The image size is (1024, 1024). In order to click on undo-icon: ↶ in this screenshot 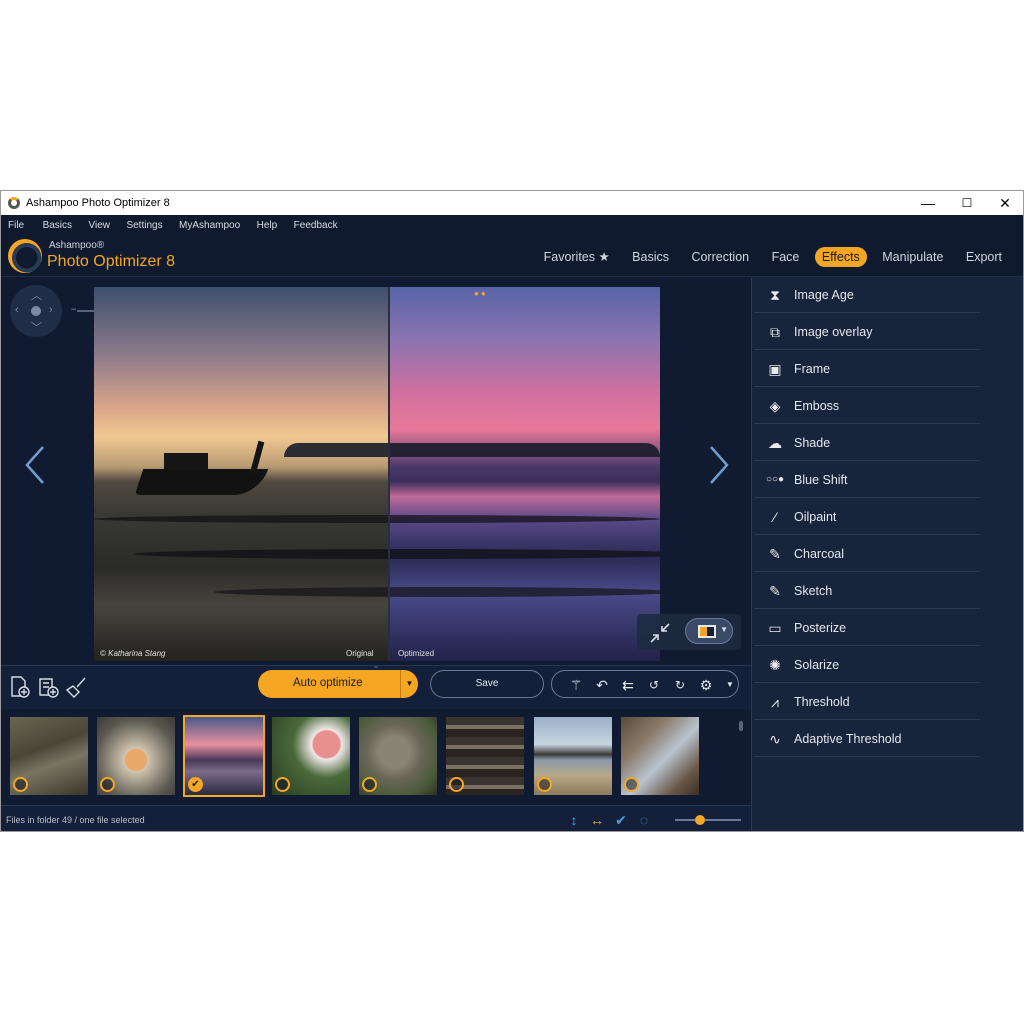, I will do `click(602, 685)`.